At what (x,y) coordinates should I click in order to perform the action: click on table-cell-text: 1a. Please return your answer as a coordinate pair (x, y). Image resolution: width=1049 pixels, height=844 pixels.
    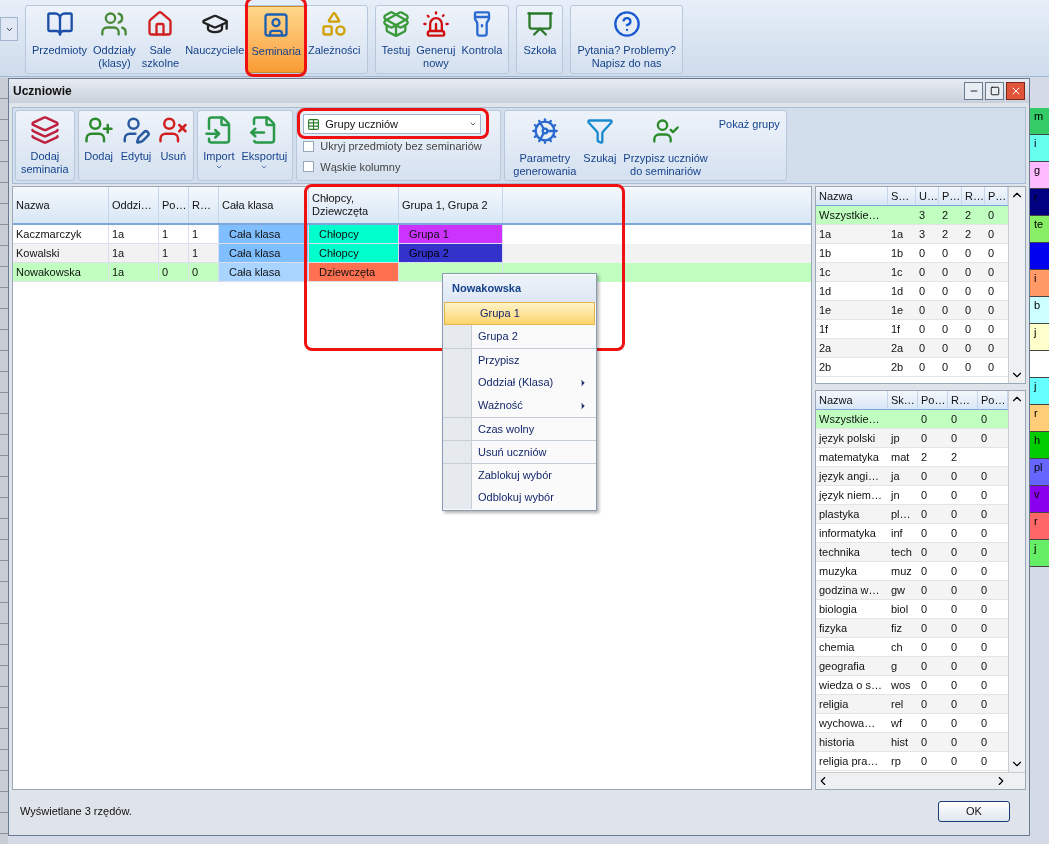
    Looking at the image, I should click on (825, 234).